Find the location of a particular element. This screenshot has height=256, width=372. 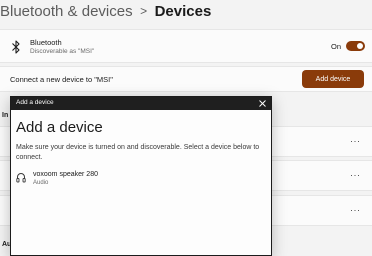

headphones-icon is located at coordinates (21, 178).